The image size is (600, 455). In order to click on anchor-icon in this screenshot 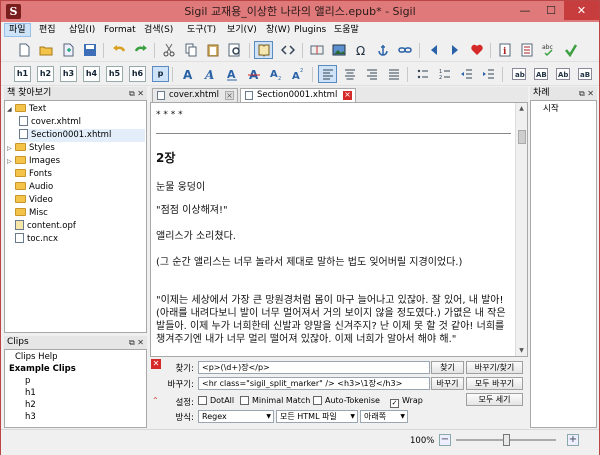, I will do `click(382, 50)`.